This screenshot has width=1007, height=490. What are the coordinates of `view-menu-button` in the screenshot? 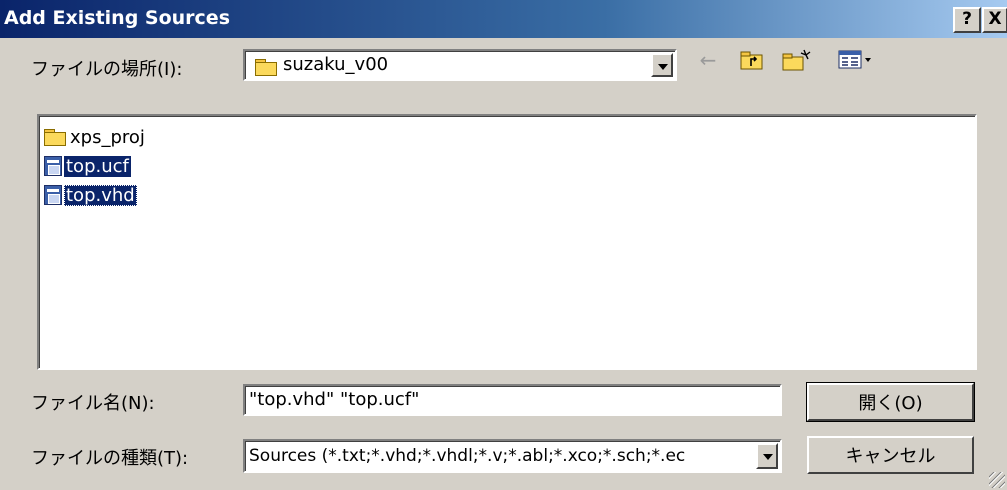 It's located at (856, 60).